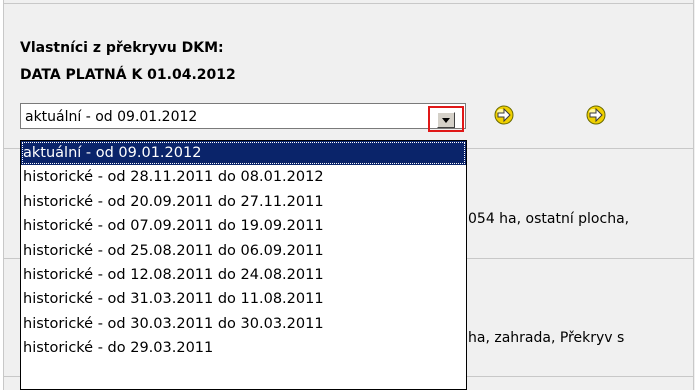 This screenshot has height=390, width=697. I want to click on right-border, so click(693, 195).